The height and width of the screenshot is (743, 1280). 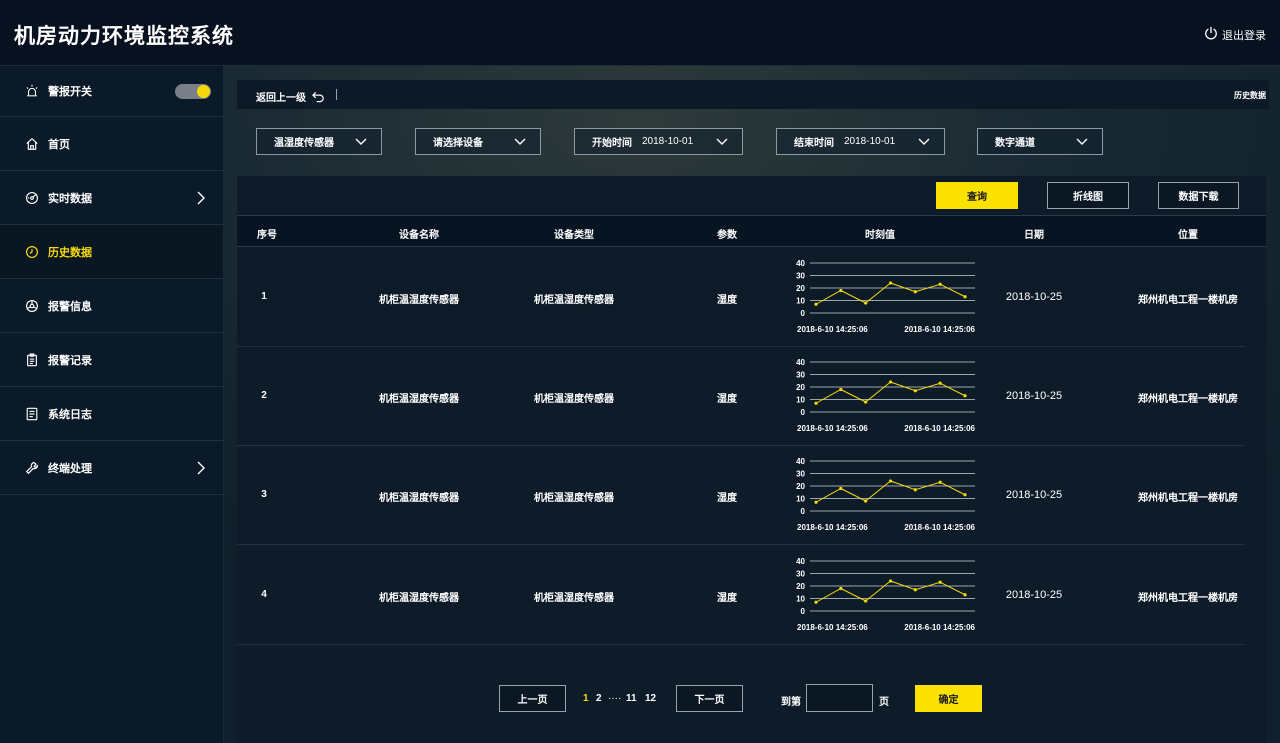 I want to click on y-tick-label: 20, so click(x=800, y=288).